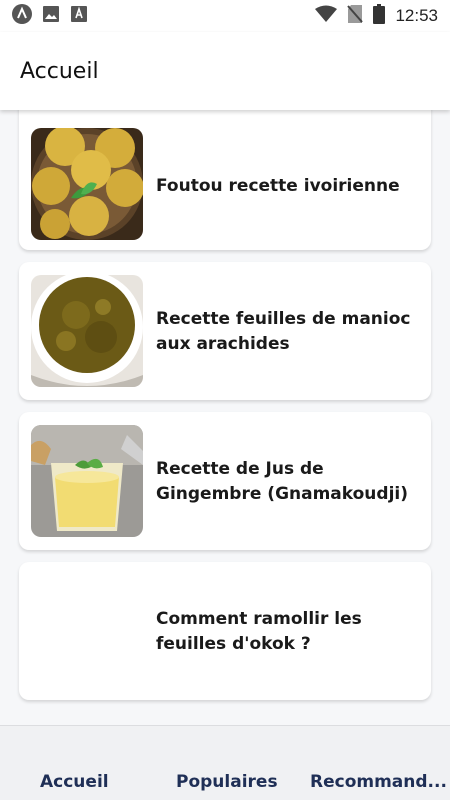  Describe the element at coordinates (87, 331) in the screenshot. I see `recipe-thumbnail-cassava` at that location.